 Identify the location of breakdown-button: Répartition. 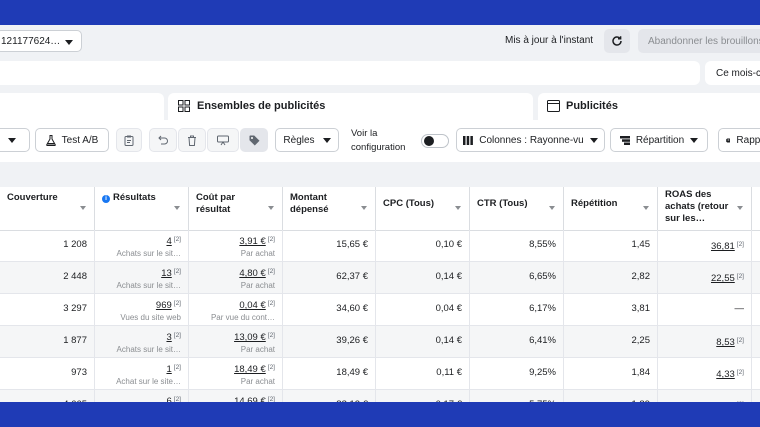
(659, 140).